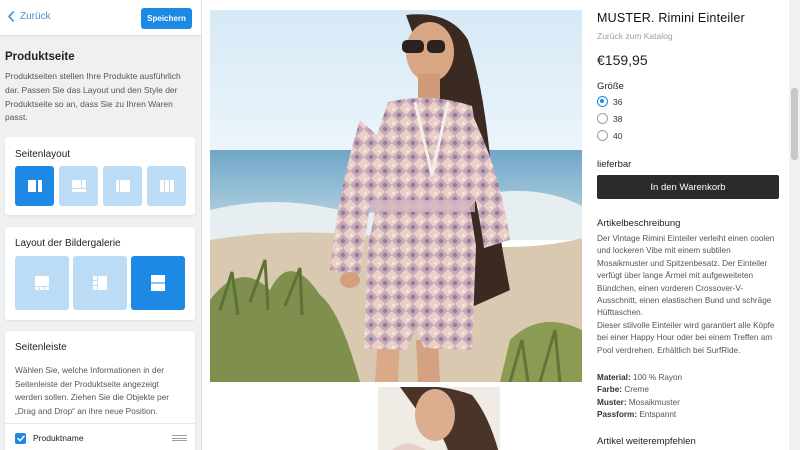 This screenshot has width=800, height=450. What do you see at coordinates (637, 415) in the screenshot?
I see `attribute-row: Passform: Entspannt` at bounding box center [637, 415].